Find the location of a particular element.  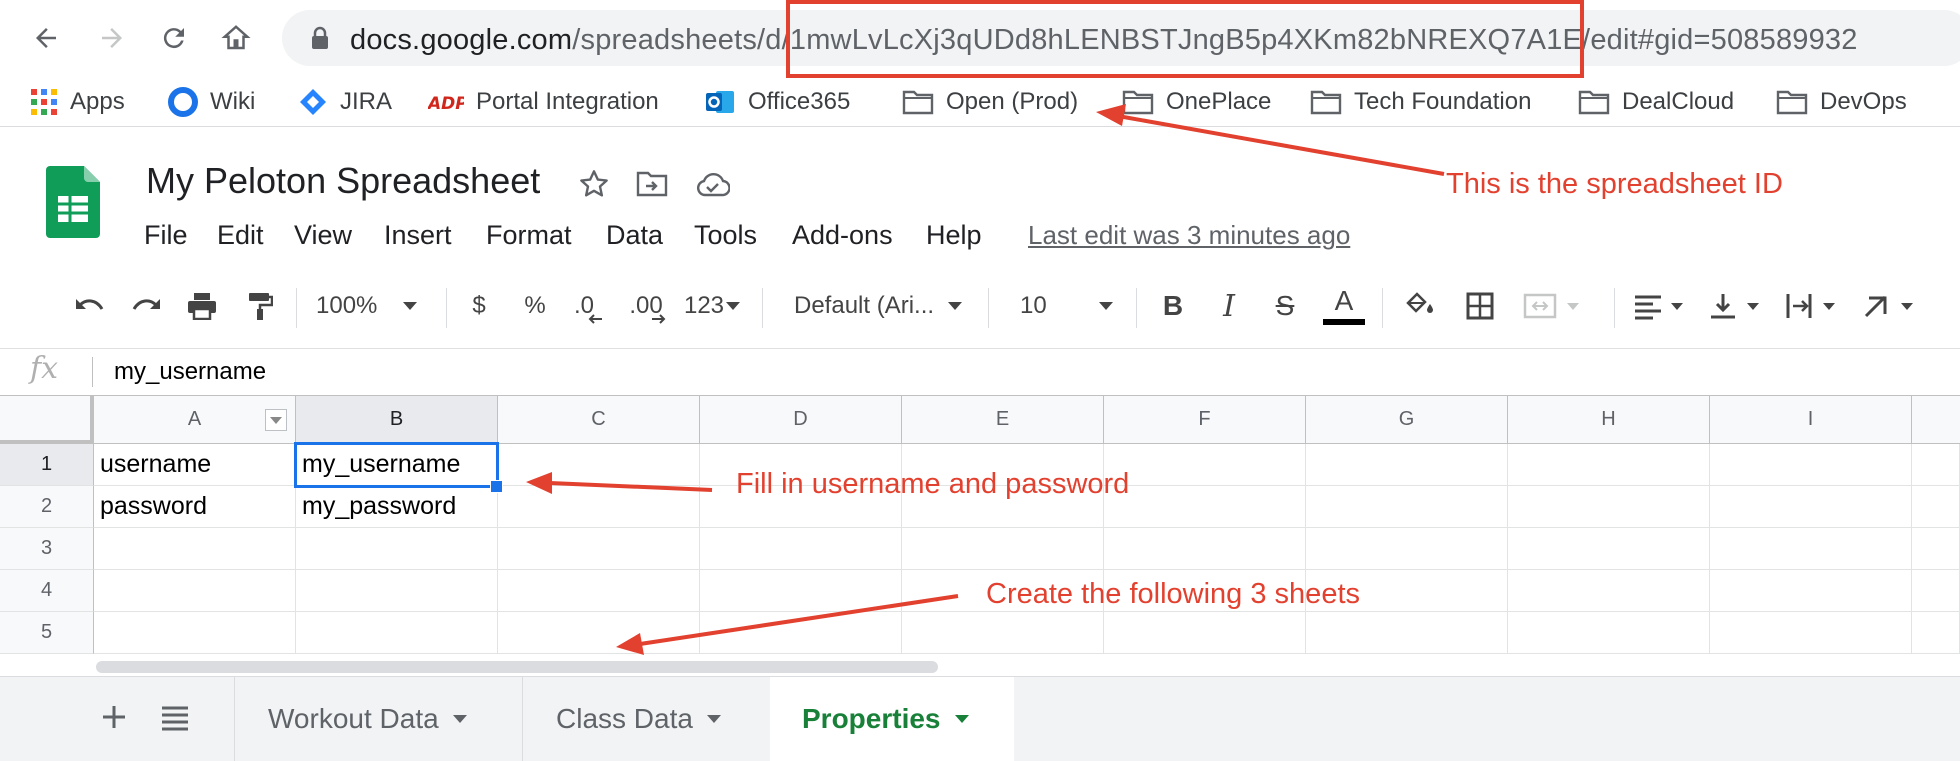

annotation-create-sheets: Create the following 3 sheets is located at coordinates (1173, 594).